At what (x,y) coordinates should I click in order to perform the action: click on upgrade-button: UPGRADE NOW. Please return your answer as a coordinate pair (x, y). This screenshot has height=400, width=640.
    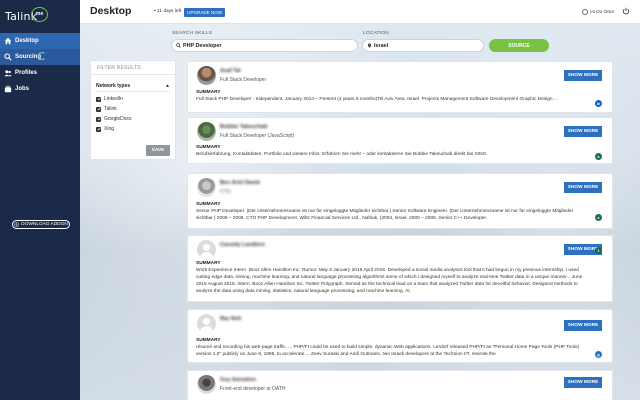
    Looking at the image, I should click on (205, 12).